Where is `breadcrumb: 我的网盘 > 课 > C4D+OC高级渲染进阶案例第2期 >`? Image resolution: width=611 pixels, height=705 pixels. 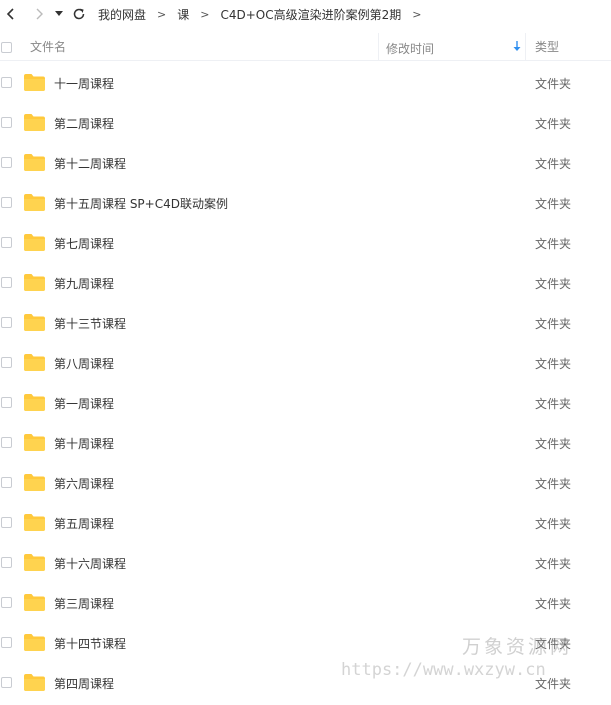
breadcrumb: 我的网盘 > 课 > C4D+OC高级渲染进阶案例第2期 > is located at coordinates (263, 14).